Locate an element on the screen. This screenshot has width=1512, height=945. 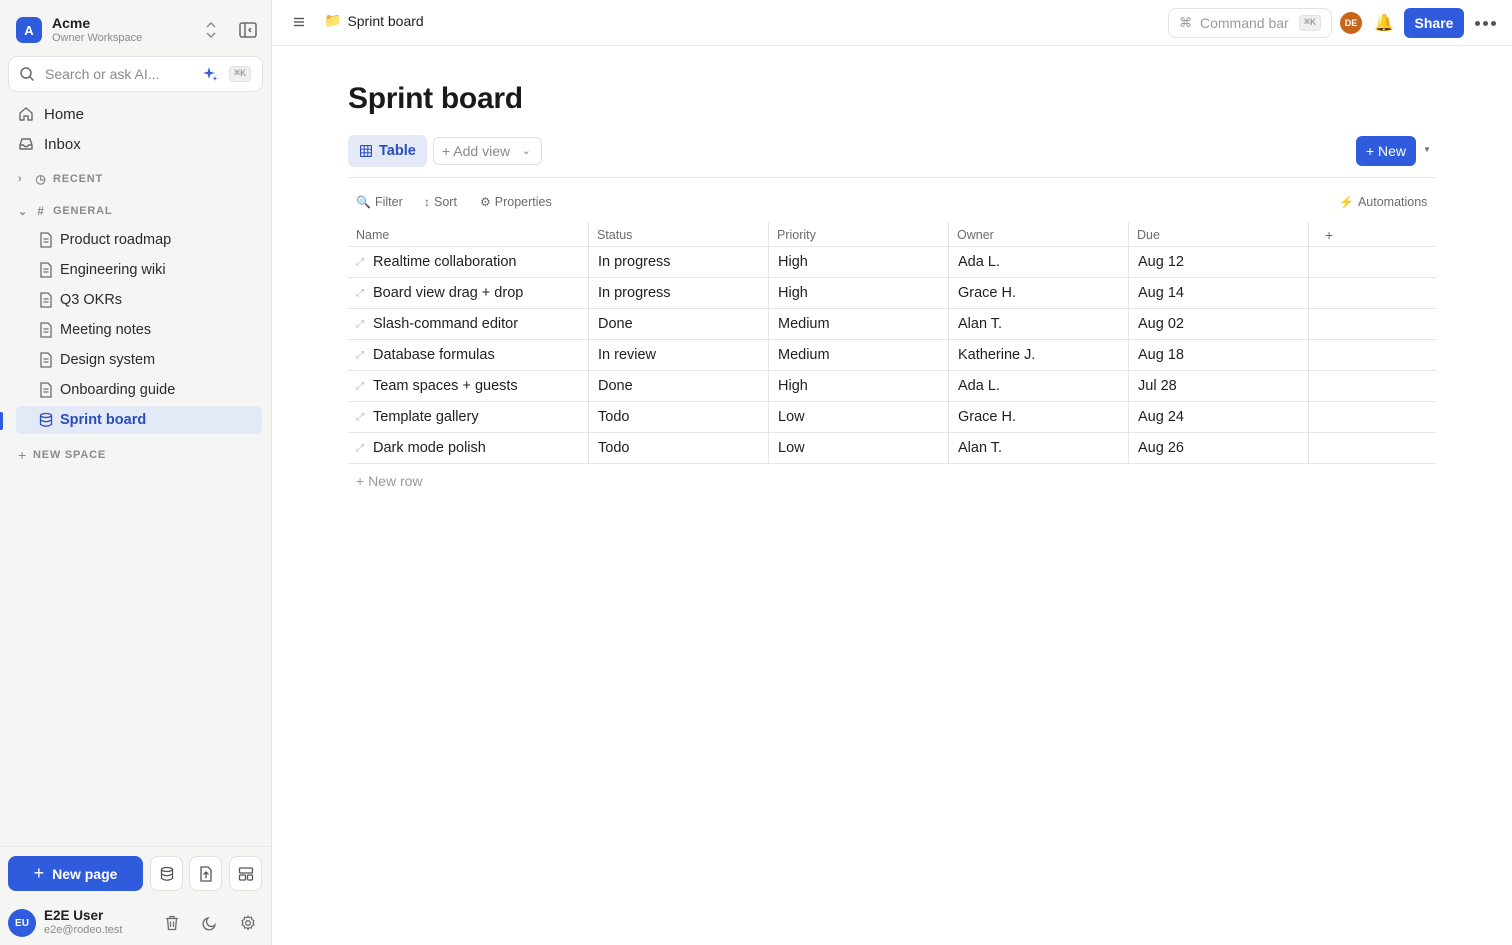
sidebar-item-product-roadmap: Product roadmap is located at coordinates (139, 240).